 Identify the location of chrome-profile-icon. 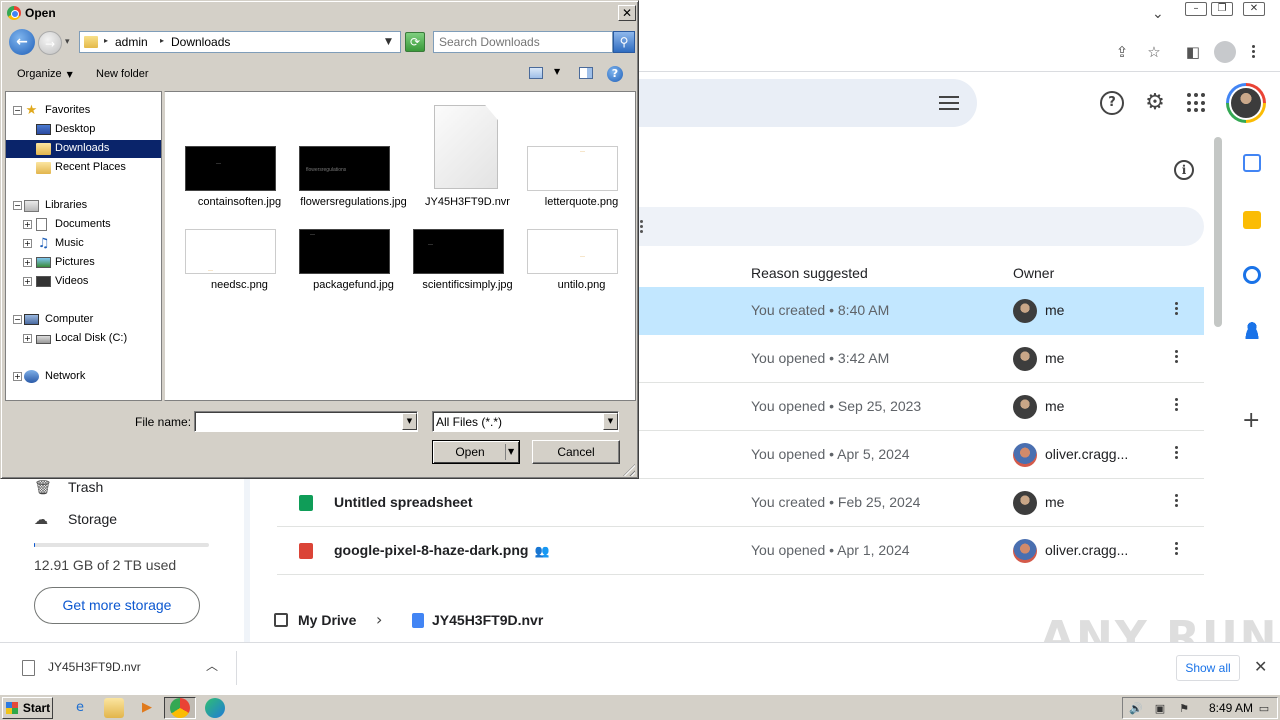
(1225, 52).